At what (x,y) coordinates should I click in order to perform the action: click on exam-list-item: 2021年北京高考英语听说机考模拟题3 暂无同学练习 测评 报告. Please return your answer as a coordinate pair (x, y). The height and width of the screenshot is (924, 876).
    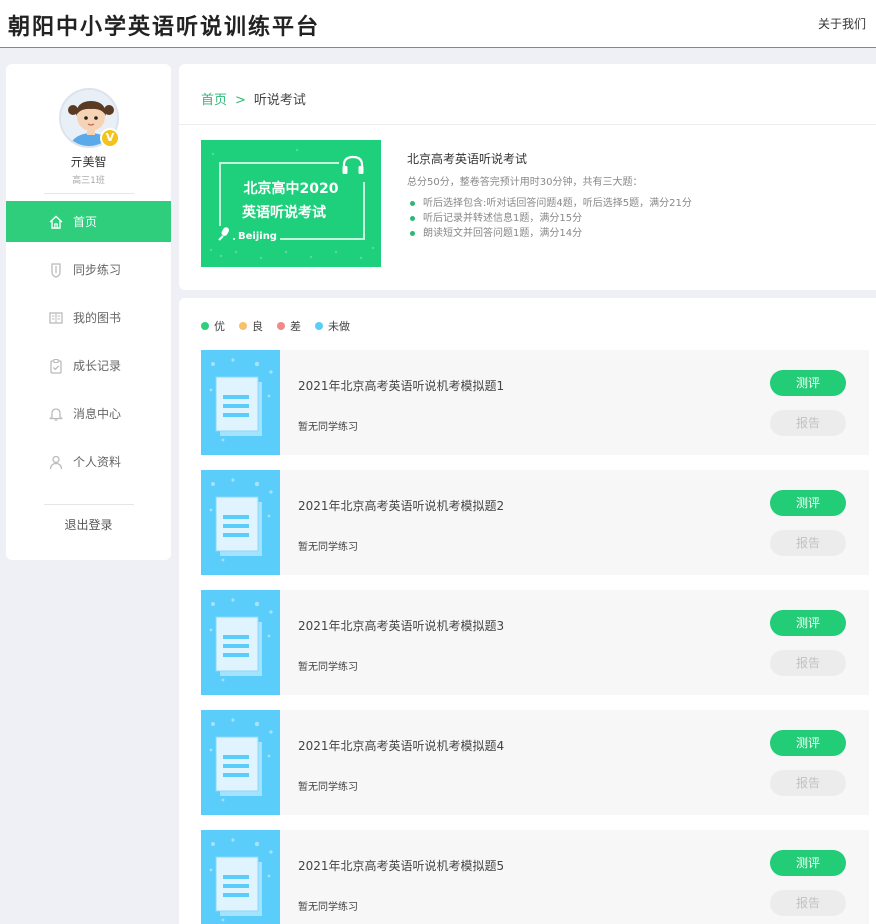
    Looking at the image, I should click on (535, 642).